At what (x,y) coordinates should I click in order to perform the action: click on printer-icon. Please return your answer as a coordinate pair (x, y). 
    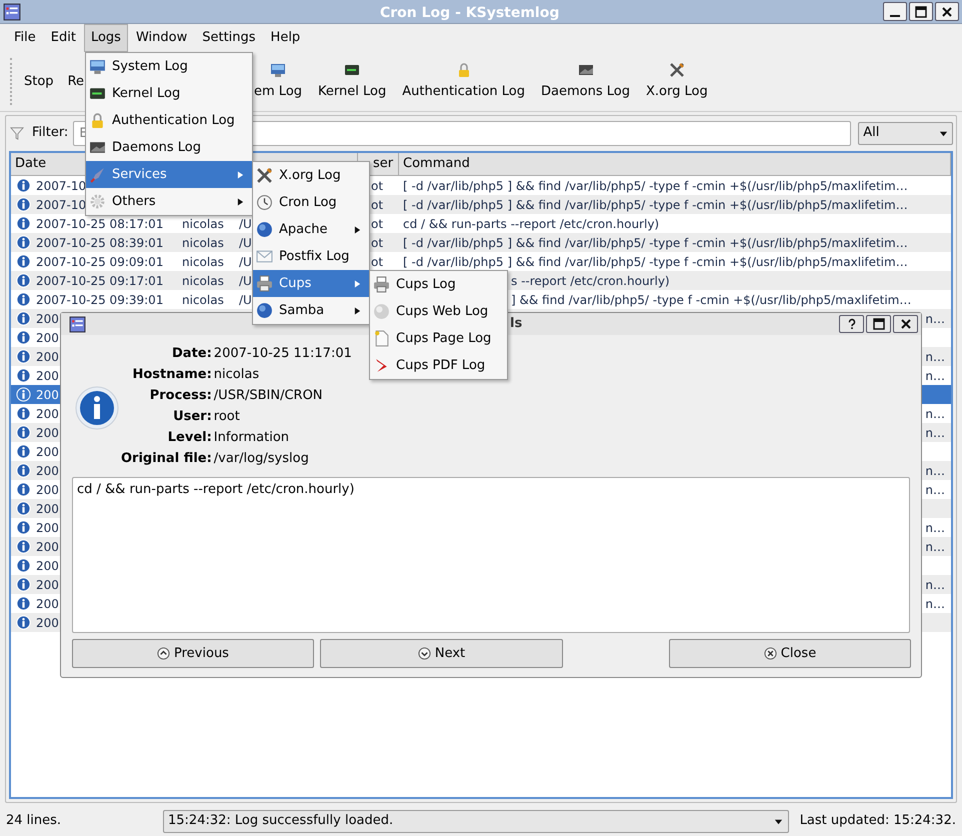
    Looking at the image, I should click on (381, 284).